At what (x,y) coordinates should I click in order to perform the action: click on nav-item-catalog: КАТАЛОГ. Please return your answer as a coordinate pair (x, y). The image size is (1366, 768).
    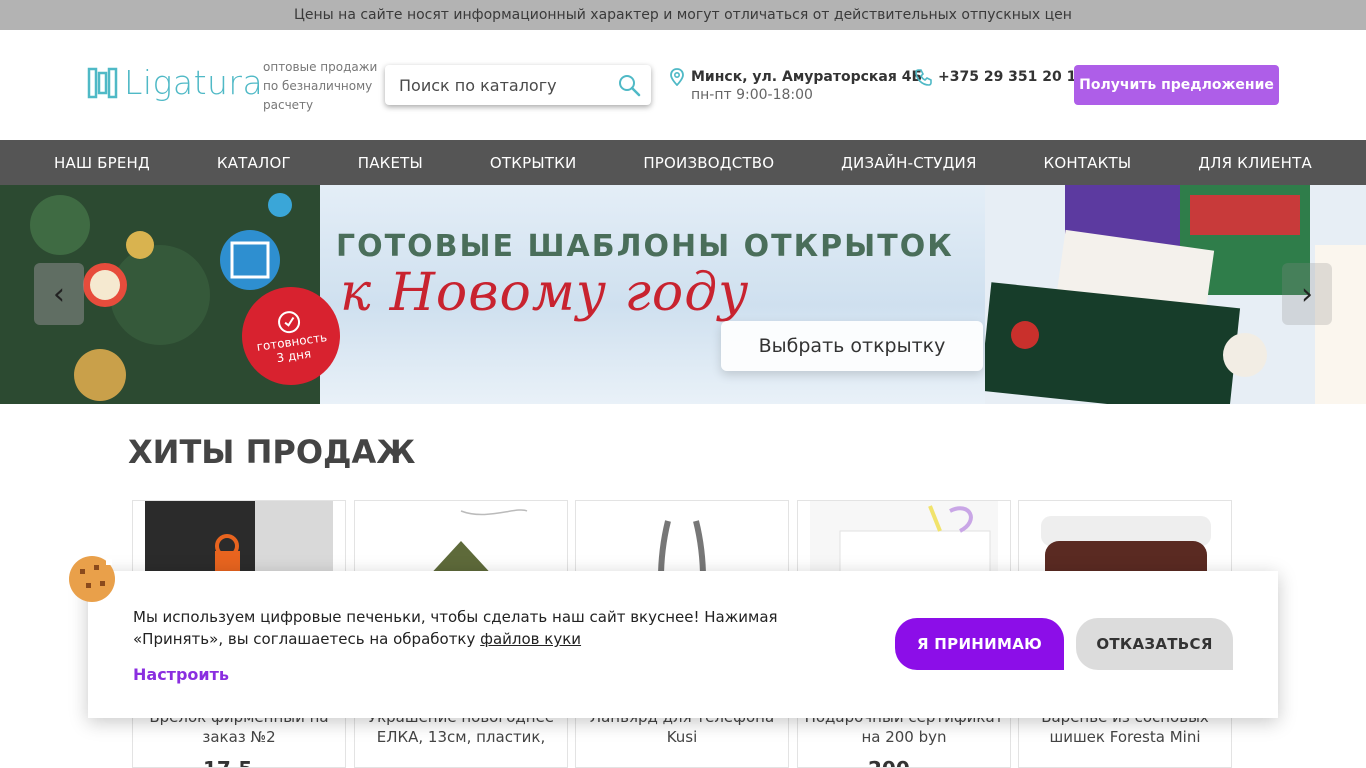
    Looking at the image, I should click on (254, 163).